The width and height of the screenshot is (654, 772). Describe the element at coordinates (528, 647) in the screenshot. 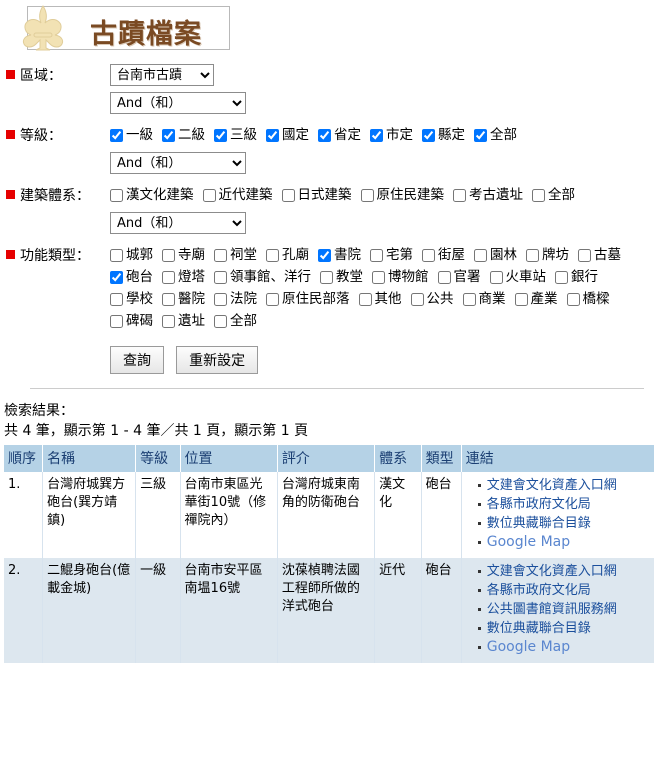

I see `result-link-4: Google Map` at that location.